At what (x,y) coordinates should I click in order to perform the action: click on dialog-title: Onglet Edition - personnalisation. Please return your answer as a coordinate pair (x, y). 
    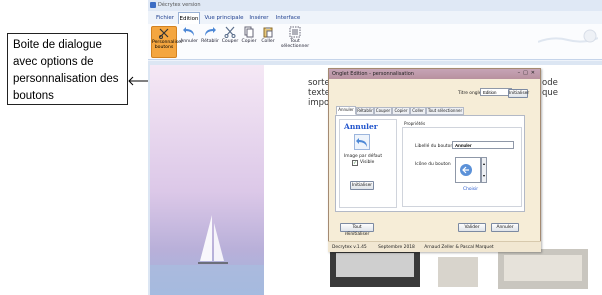
    Looking at the image, I should click on (373, 74).